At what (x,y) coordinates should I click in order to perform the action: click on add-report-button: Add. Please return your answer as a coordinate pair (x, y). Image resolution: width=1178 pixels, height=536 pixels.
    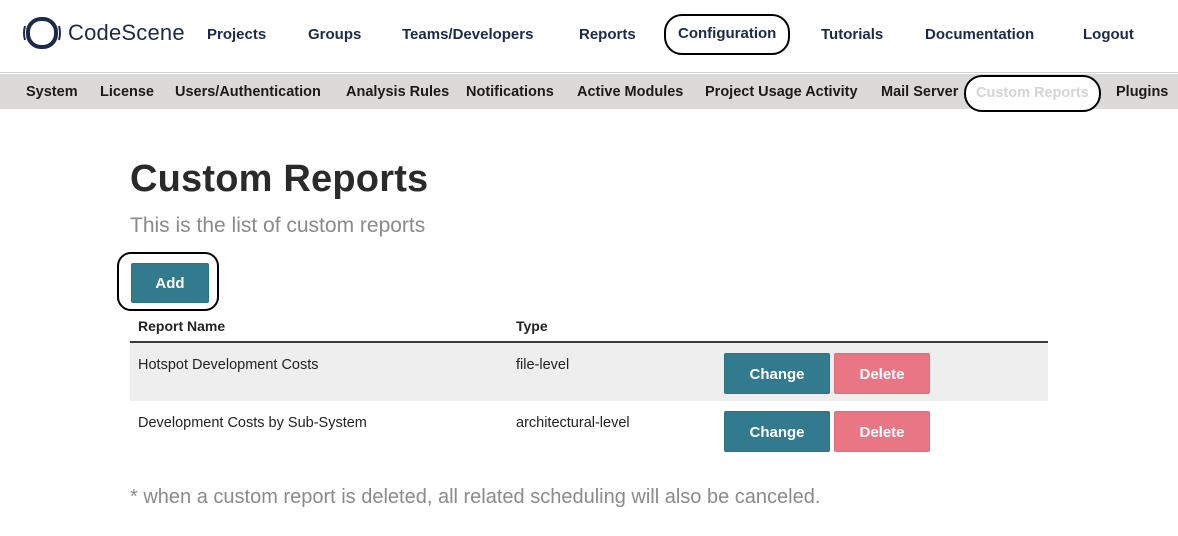
    Looking at the image, I should click on (170, 283).